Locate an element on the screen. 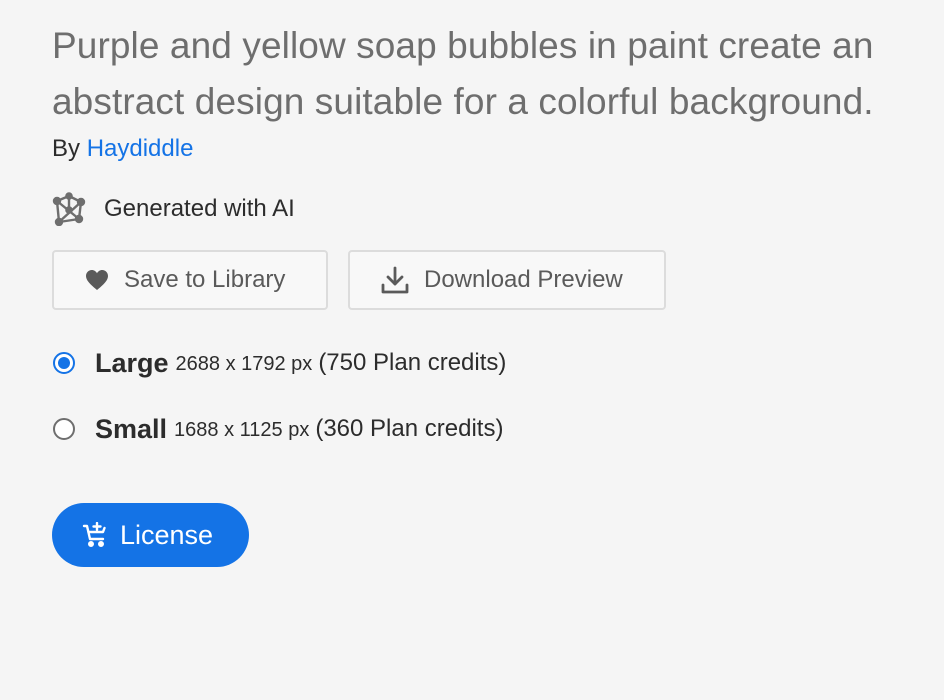 The image size is (944, 700). license-button: License is located at coordinates (150, 535).